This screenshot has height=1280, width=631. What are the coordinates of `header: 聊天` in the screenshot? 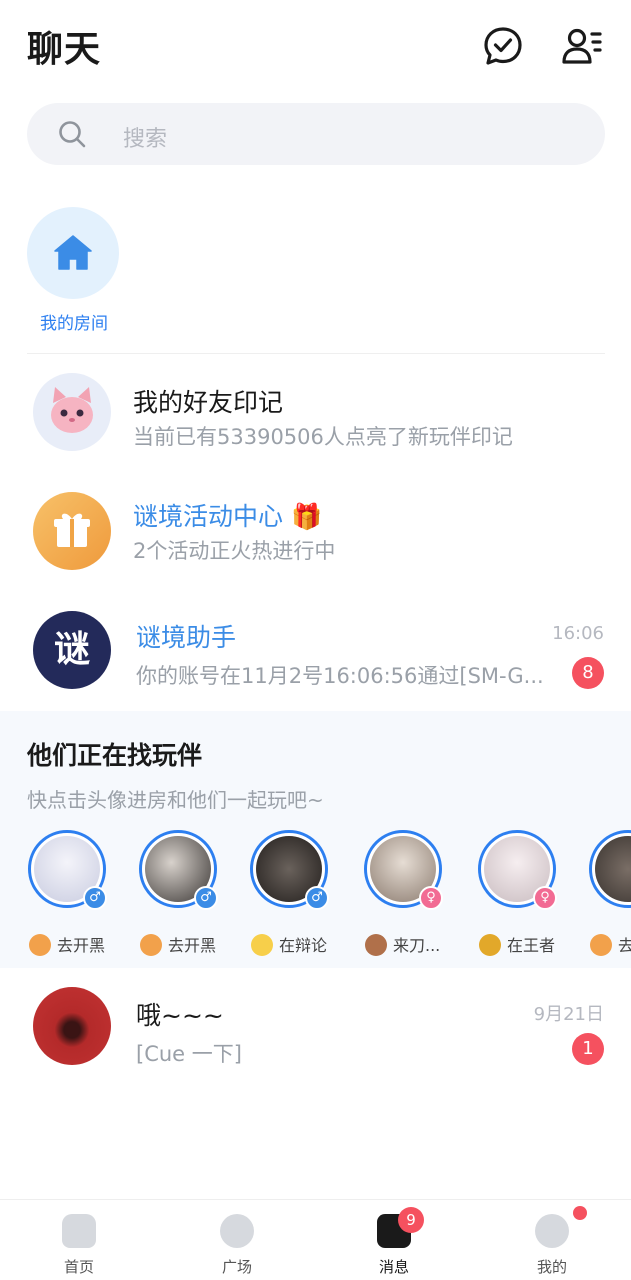 It's located at (315, 47).